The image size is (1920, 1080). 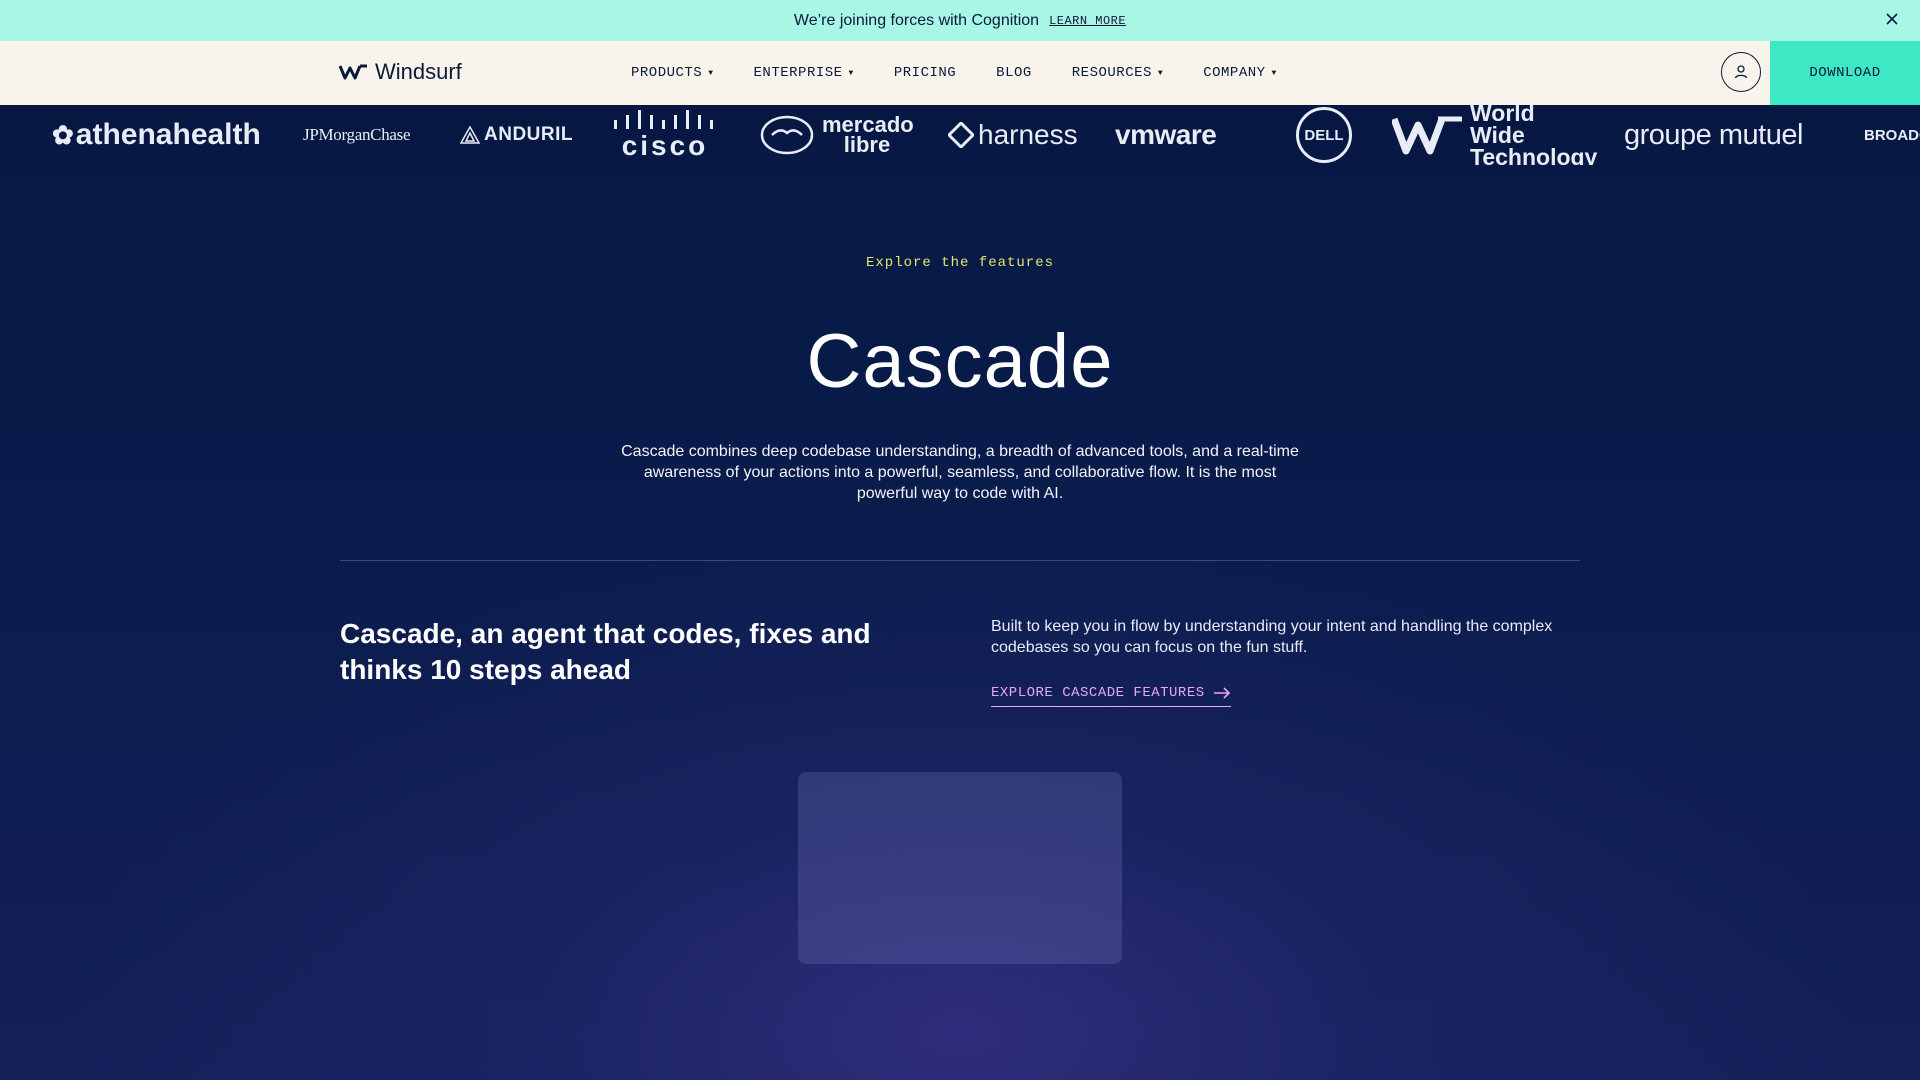 What do you see at coordinates (1892, 19) in the screenshot?
I see `close-icon` at bounding box center [1892, 19].